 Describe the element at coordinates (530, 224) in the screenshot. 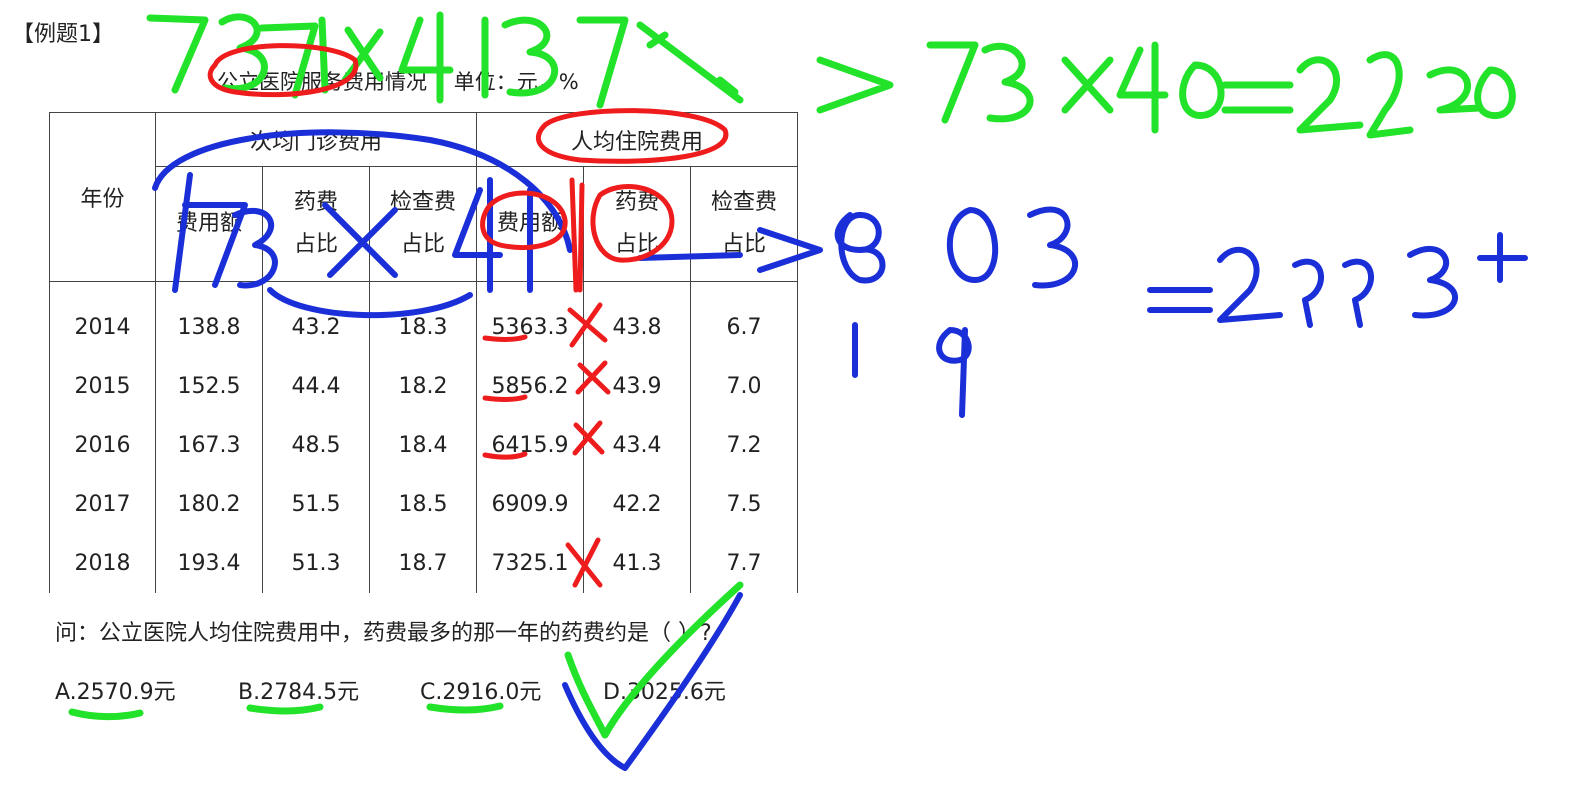

I see `sub-header-3: 费用额` at that location.